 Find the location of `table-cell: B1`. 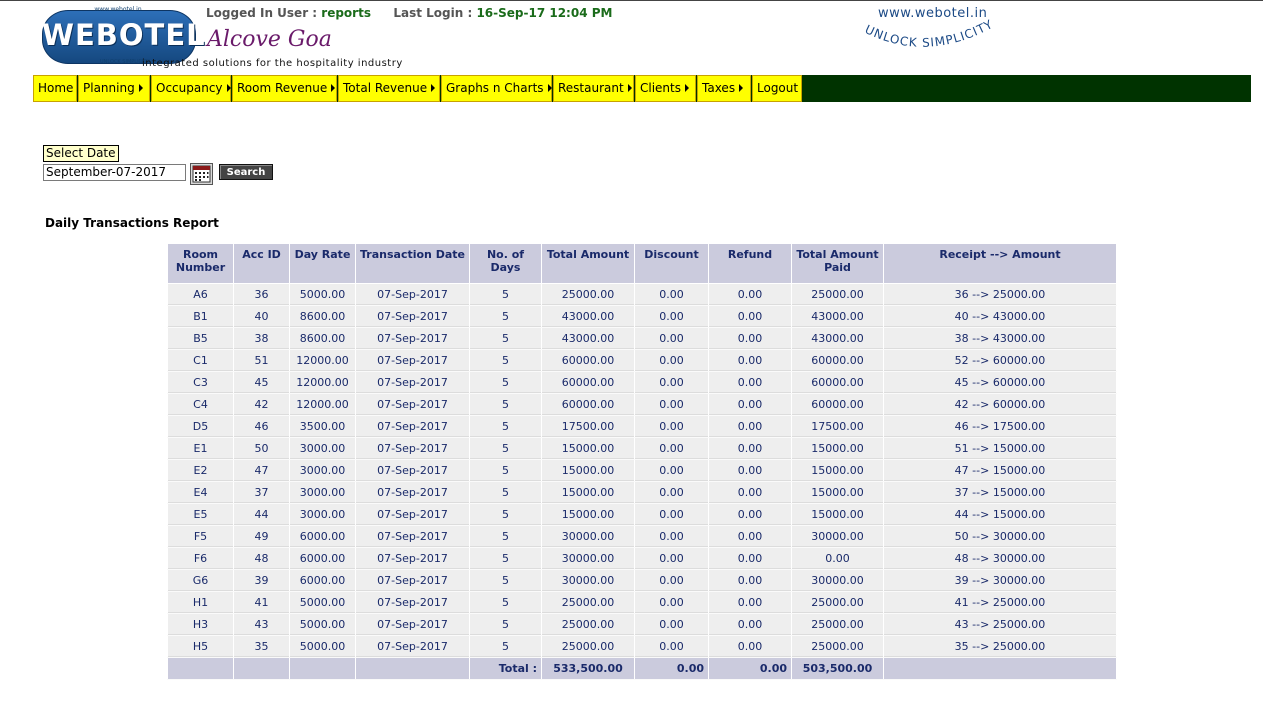

table-cell: B1 is located at coordinates (200, 316).